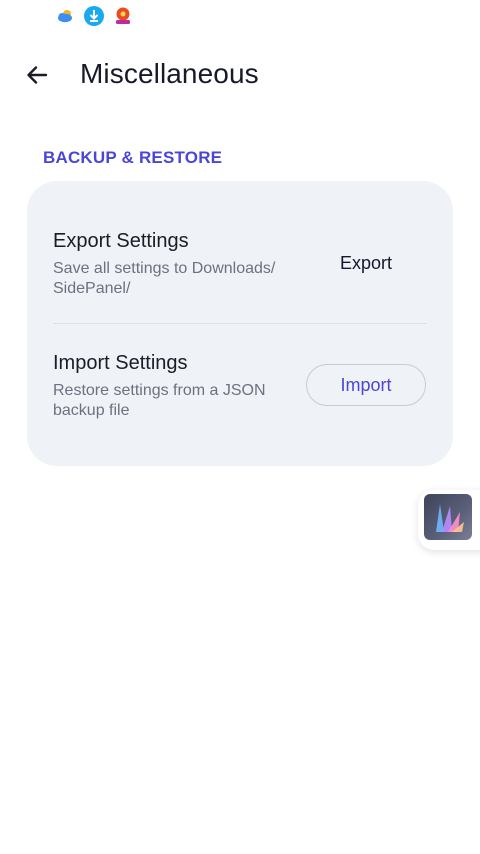 The width and height of the screenshot is (480, 854). I want to click on weather-icon, so click(66, 16).